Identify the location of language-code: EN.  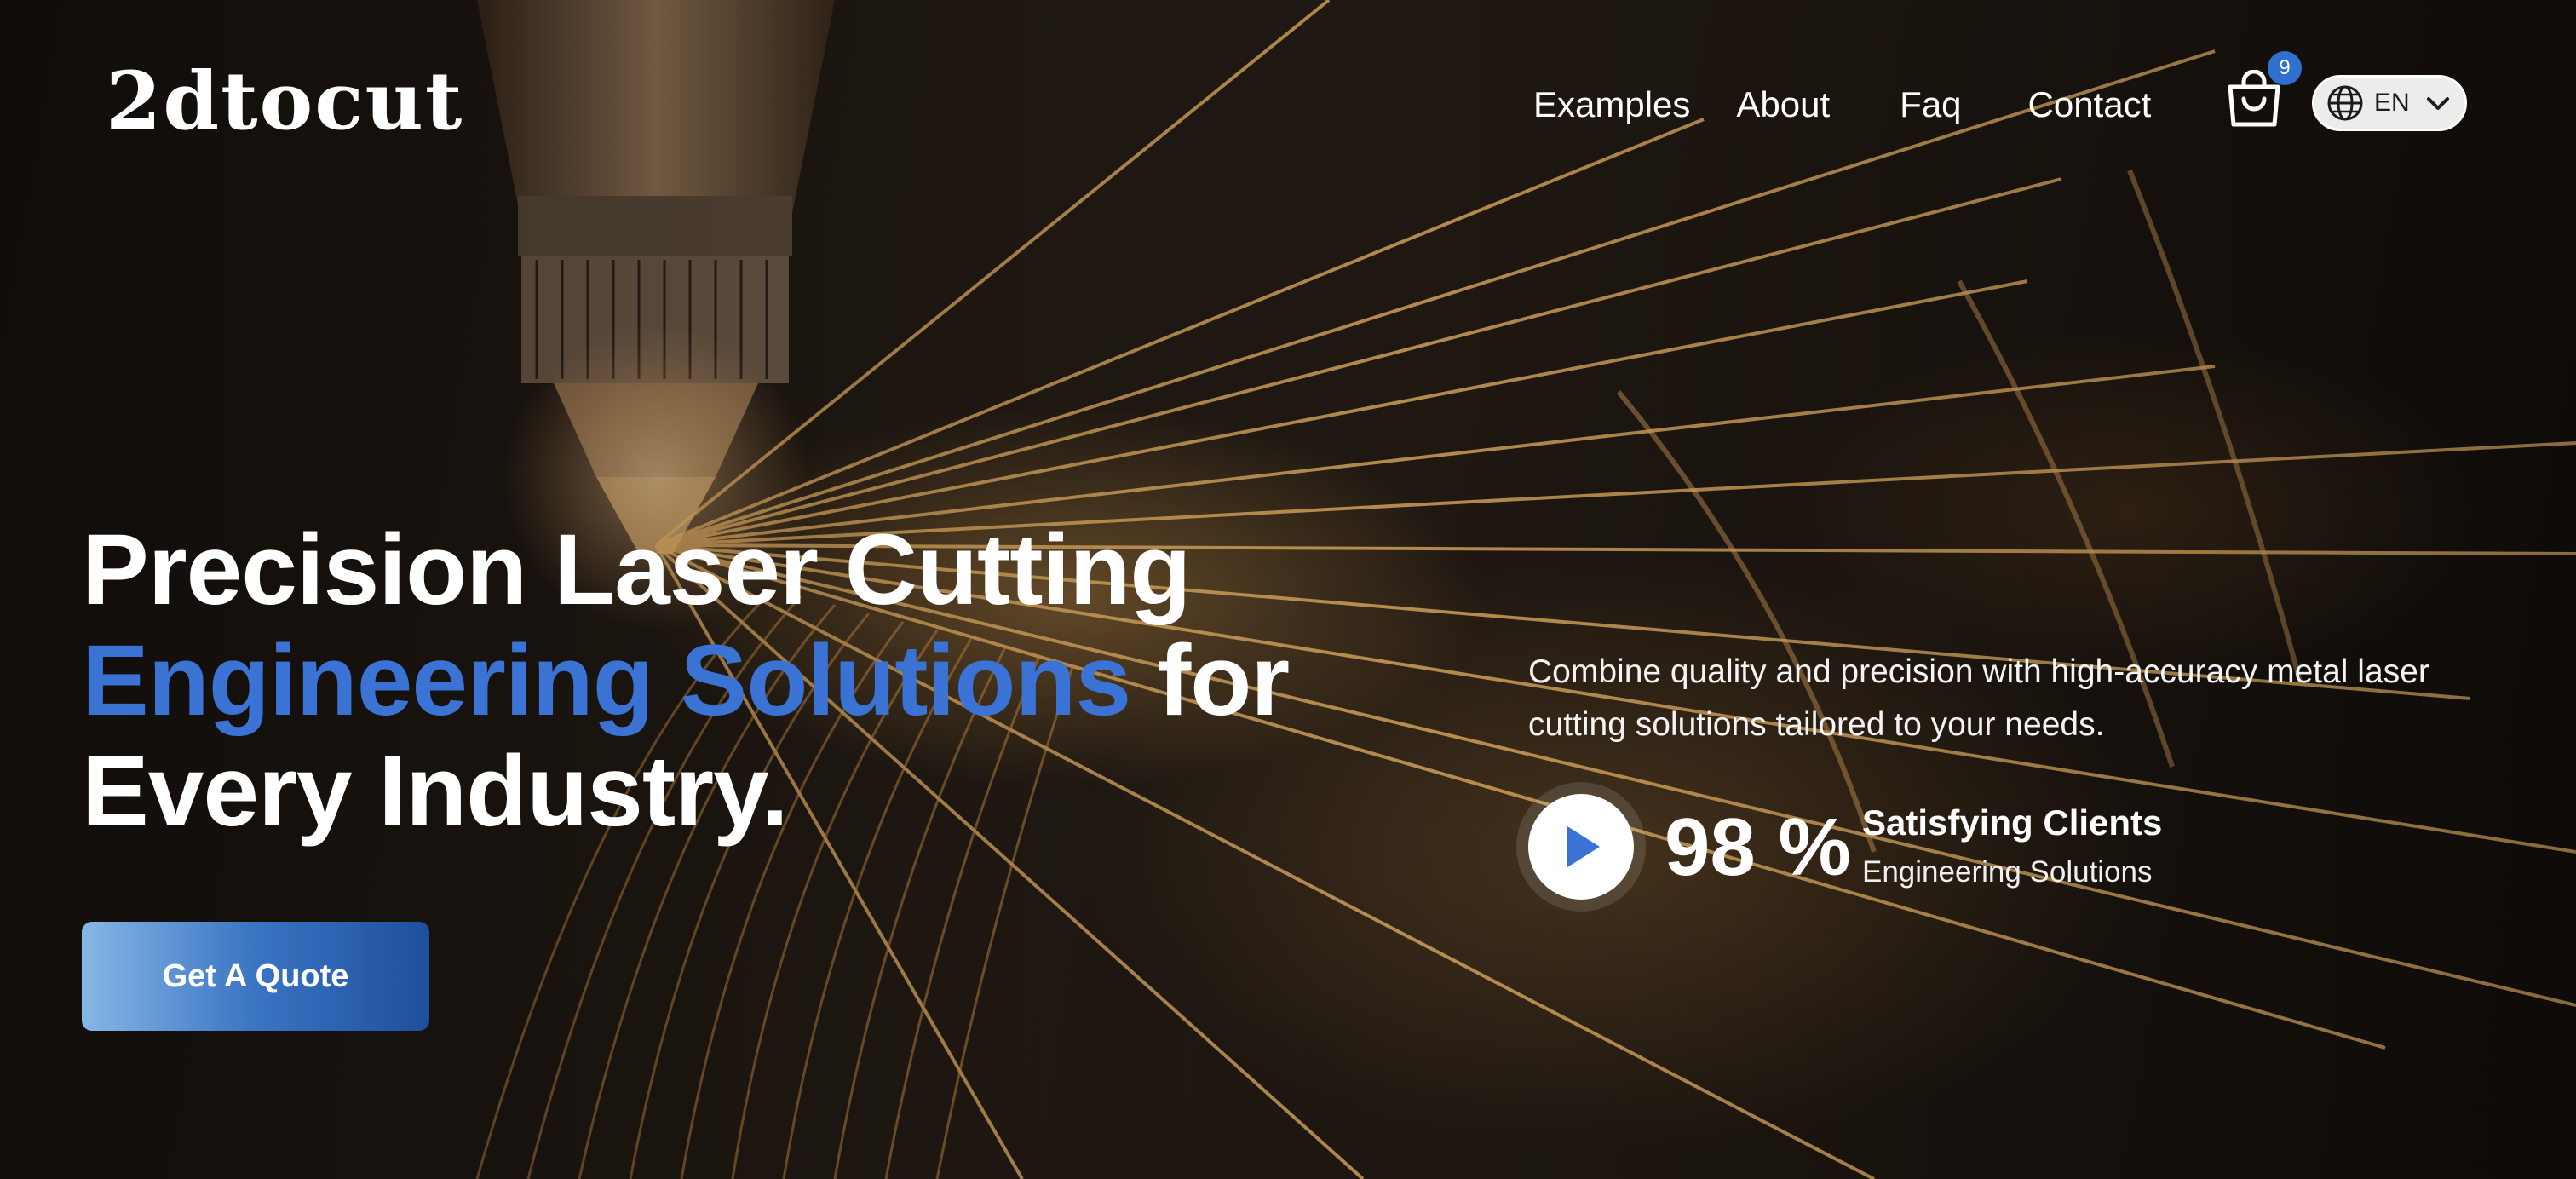
(2392, 103).